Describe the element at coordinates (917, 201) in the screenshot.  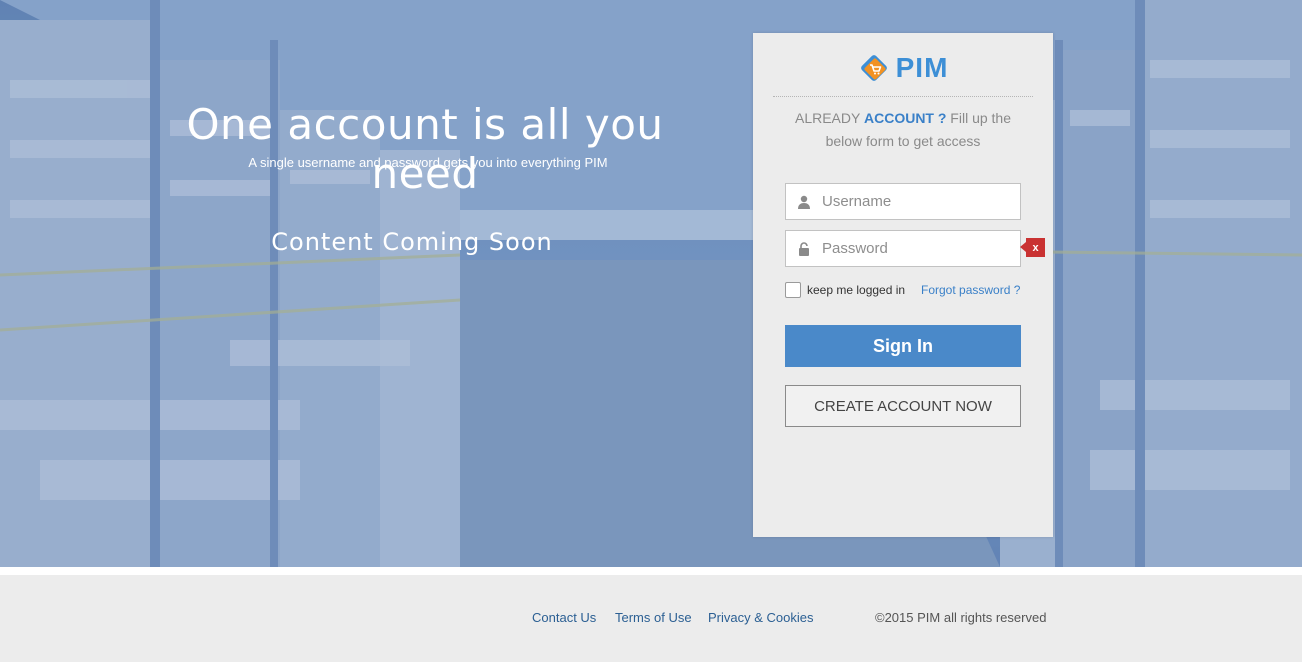
I see `username-input` at that location.